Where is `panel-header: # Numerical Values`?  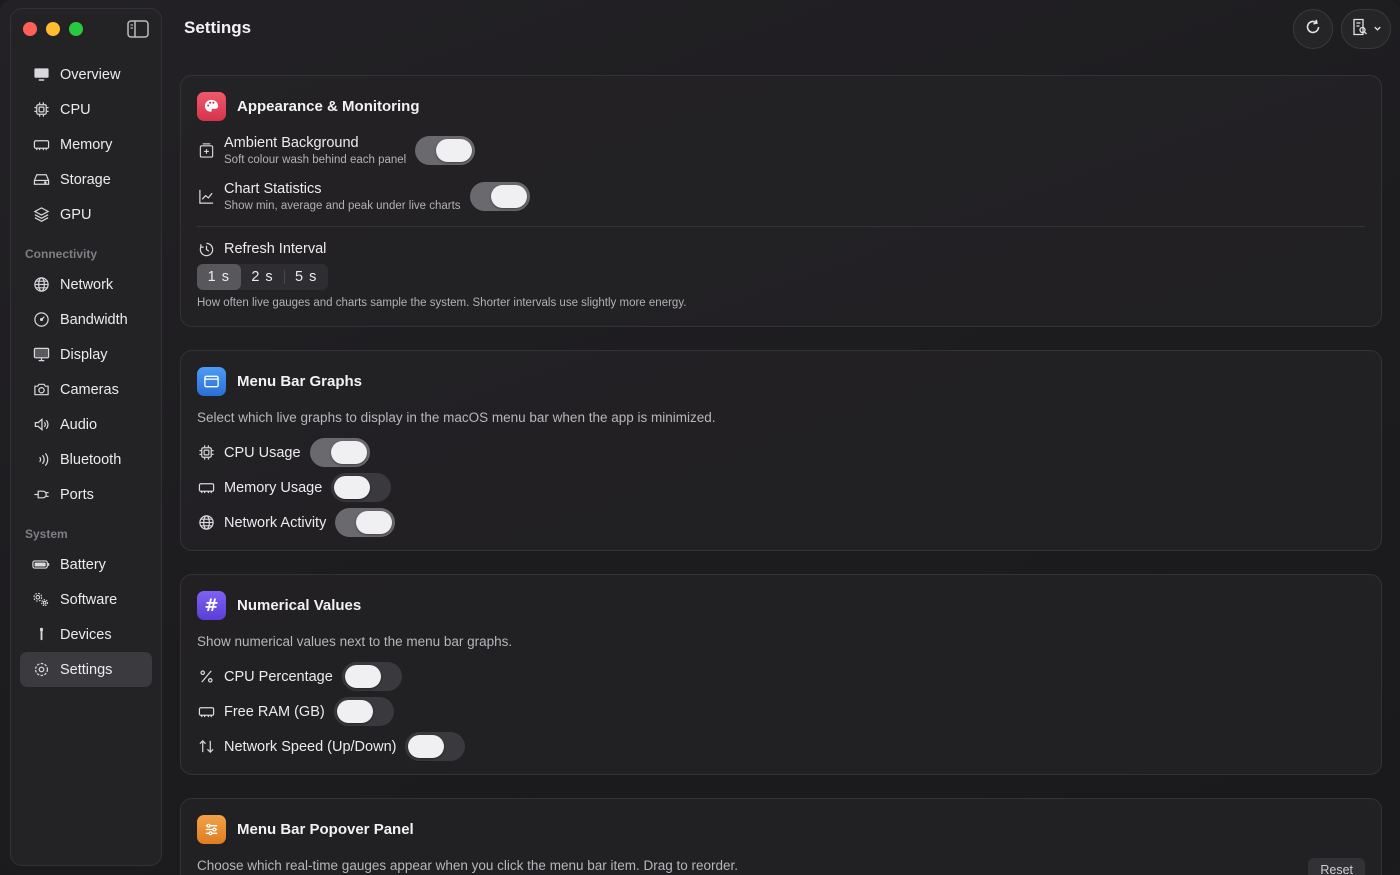
panel-header: # Numerical Values is located at coordinates (279, 605).